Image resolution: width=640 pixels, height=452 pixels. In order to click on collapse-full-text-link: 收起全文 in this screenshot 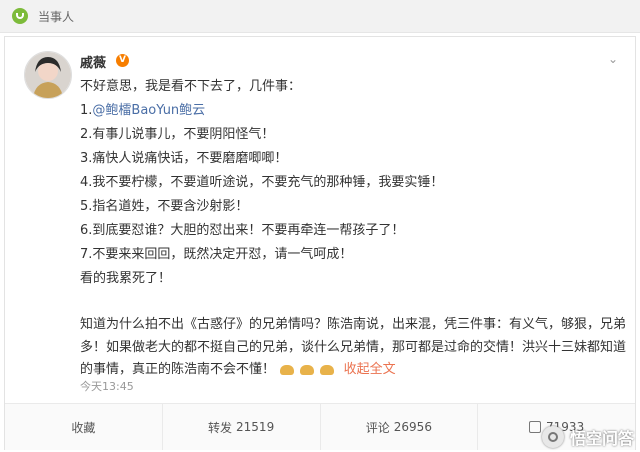, I will do `click(370, 369)`.